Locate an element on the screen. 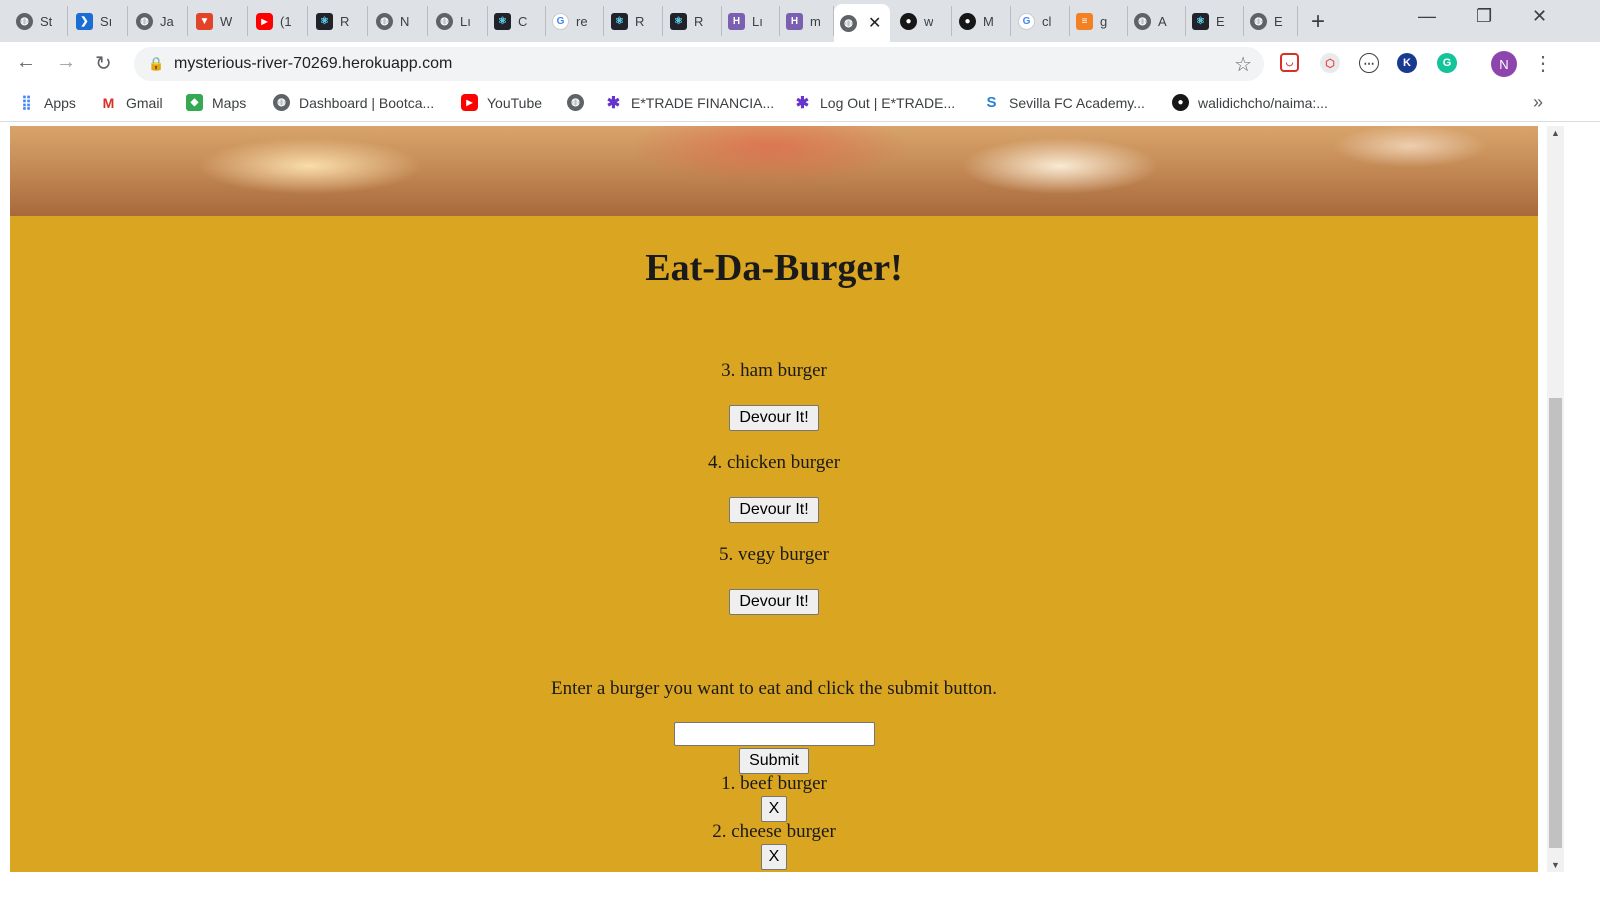 This screenshot has width=1600, height=900. new-tab-icon: + is located at coordinates (1318, 22).